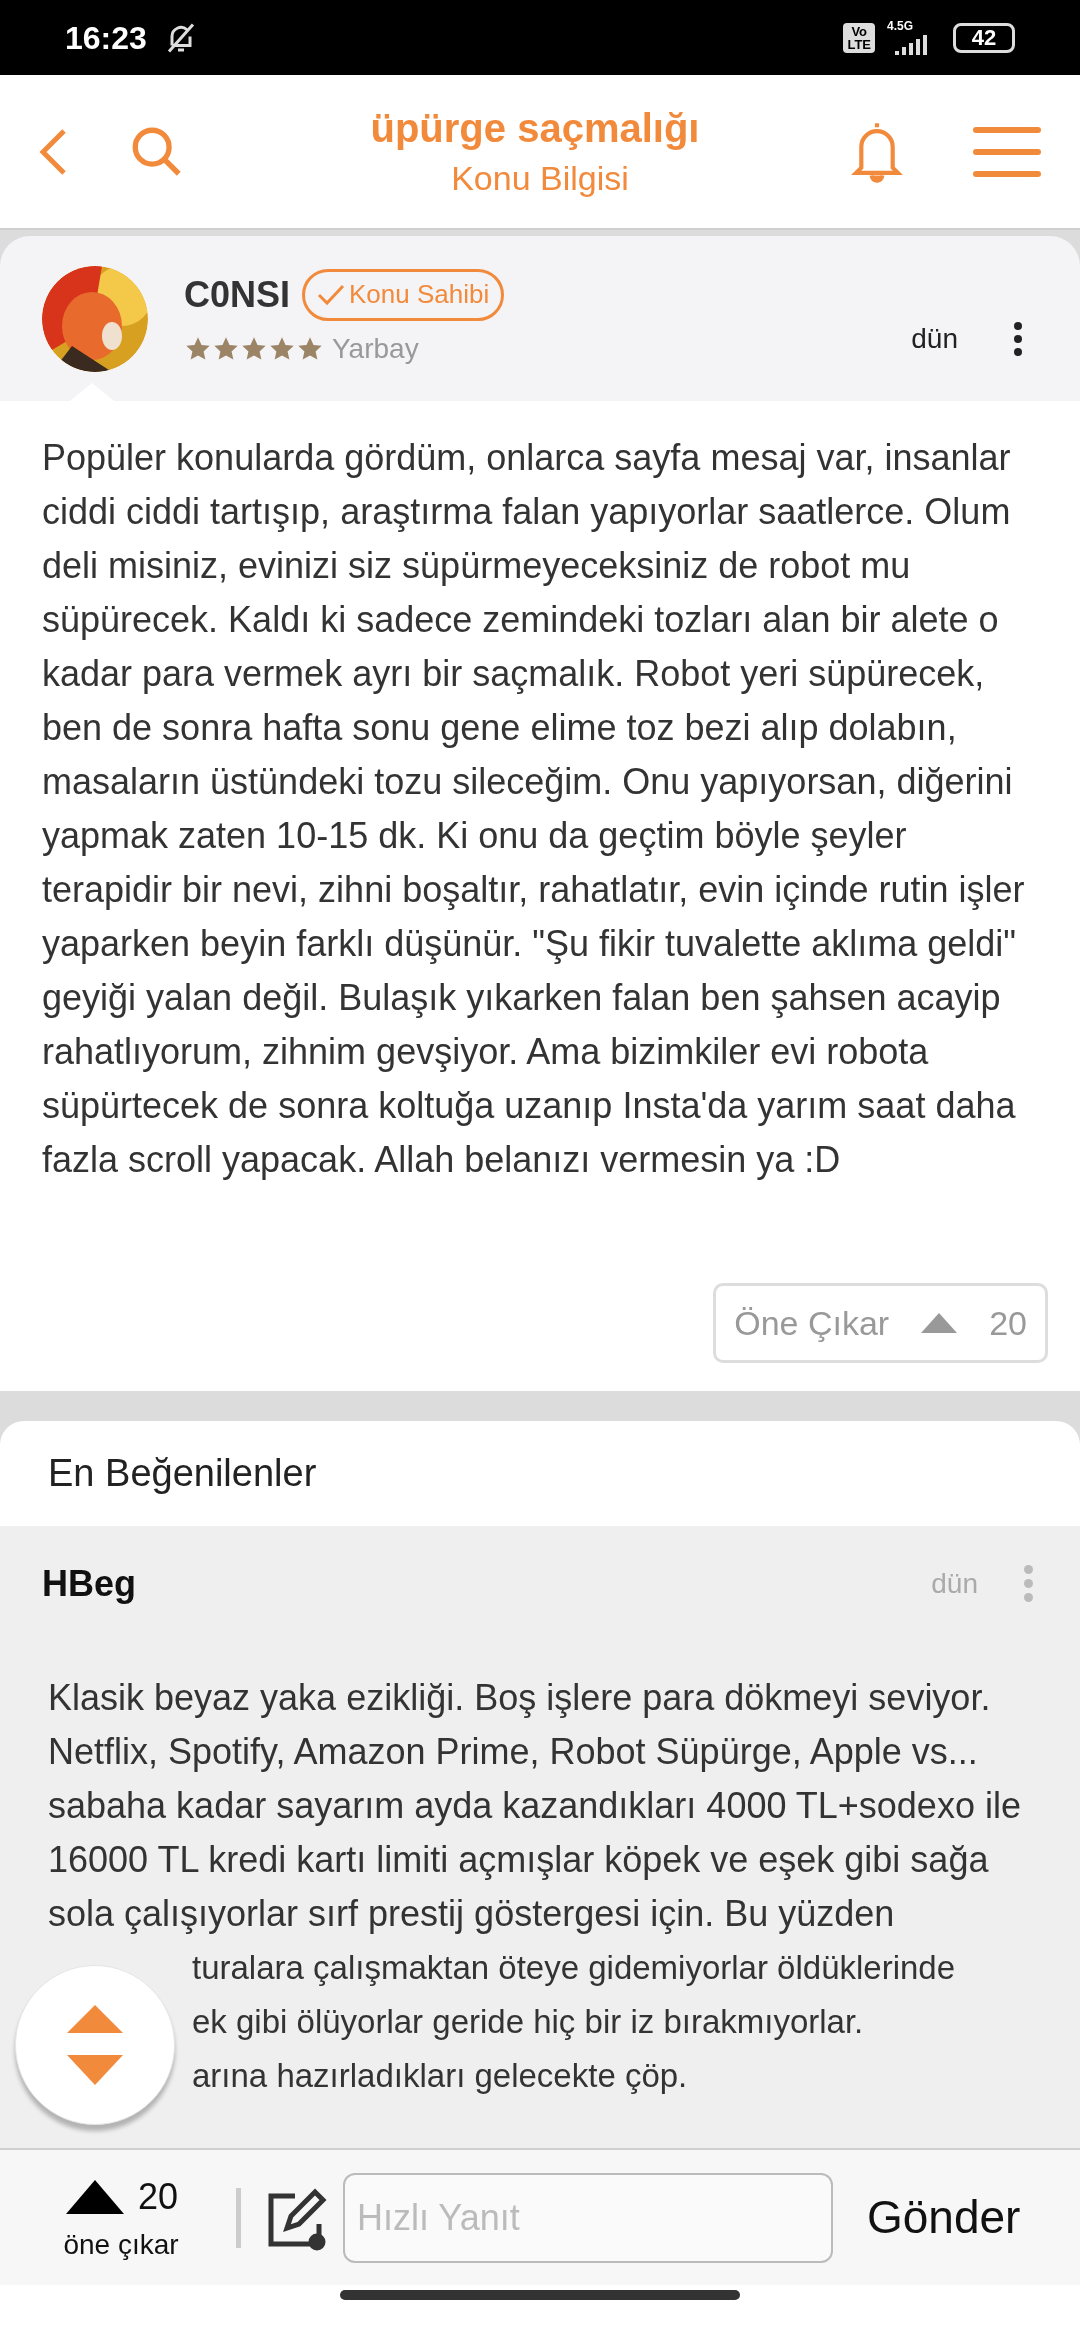 Image resolution: width=1080 pixels, height=2340 pixels. Describe the element at coordinates (574, 1968) in the screenshot. I see `comment-line: turalara çalışmaktan öteye gidemiyorlar öldüklerinde` at that location.